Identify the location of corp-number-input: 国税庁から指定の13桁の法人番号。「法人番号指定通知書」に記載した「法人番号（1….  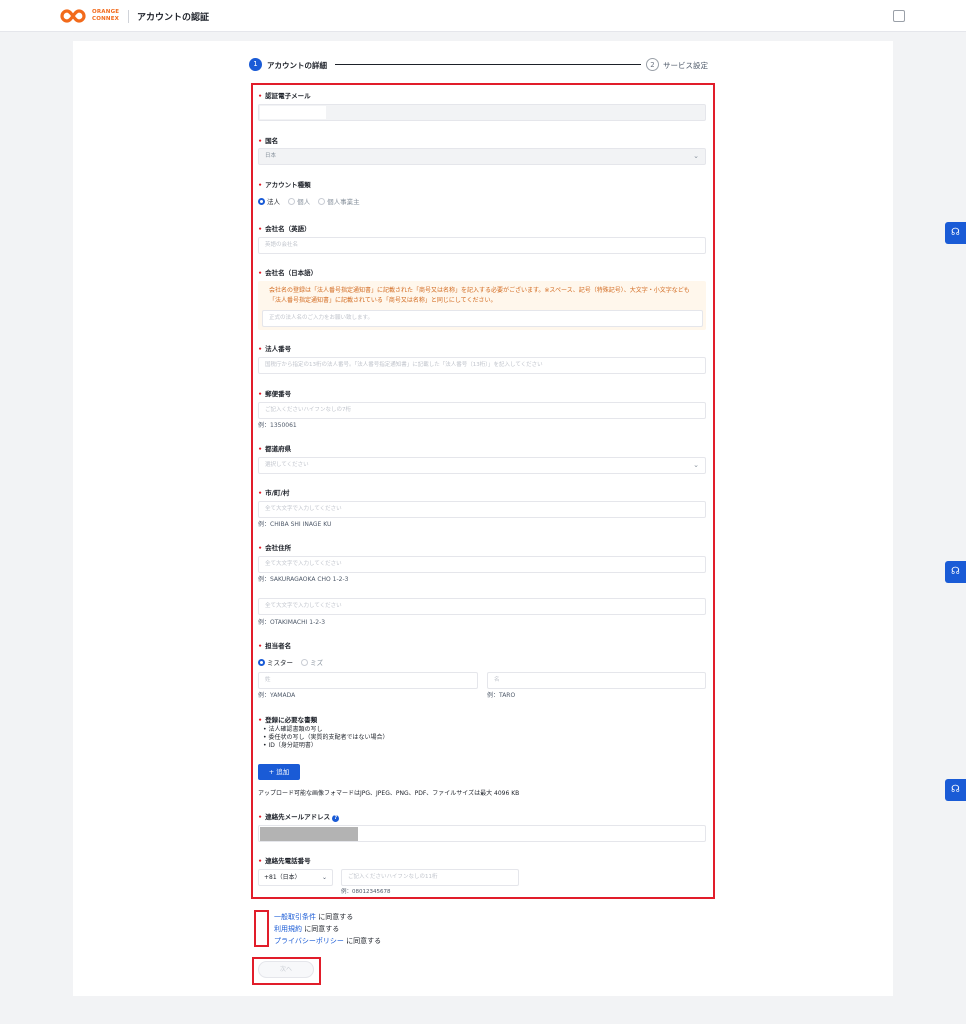
(482, 365).